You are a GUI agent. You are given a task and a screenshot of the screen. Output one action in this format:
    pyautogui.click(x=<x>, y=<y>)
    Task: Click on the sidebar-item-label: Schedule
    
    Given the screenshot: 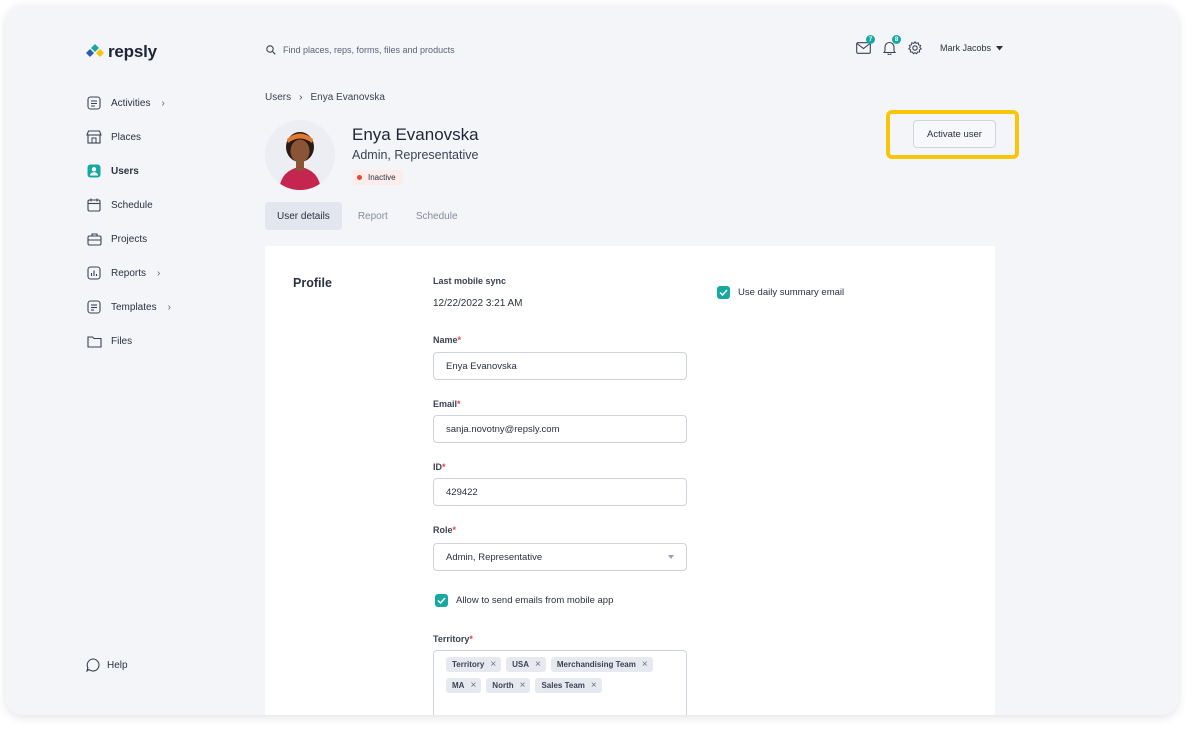 What is the action you would take?
    pyautogui.click(x=132, y=205)
    